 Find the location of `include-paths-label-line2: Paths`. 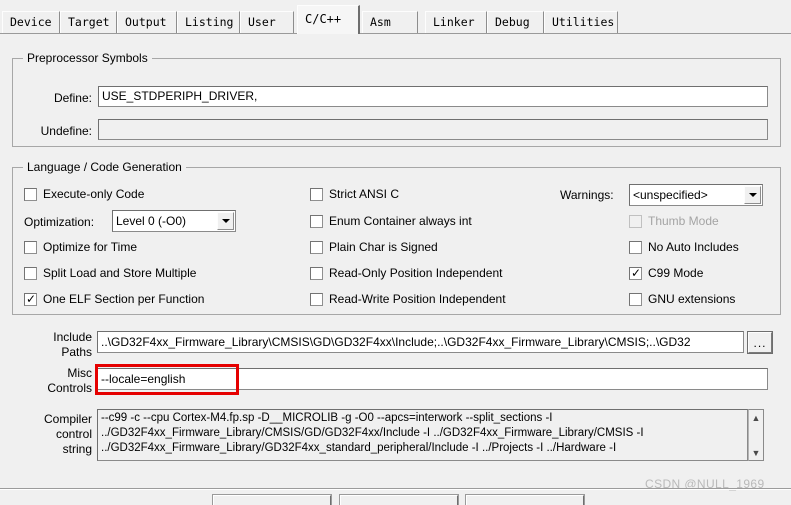

include-paths-label-line2: Paths is located at coordinates (76, 352).